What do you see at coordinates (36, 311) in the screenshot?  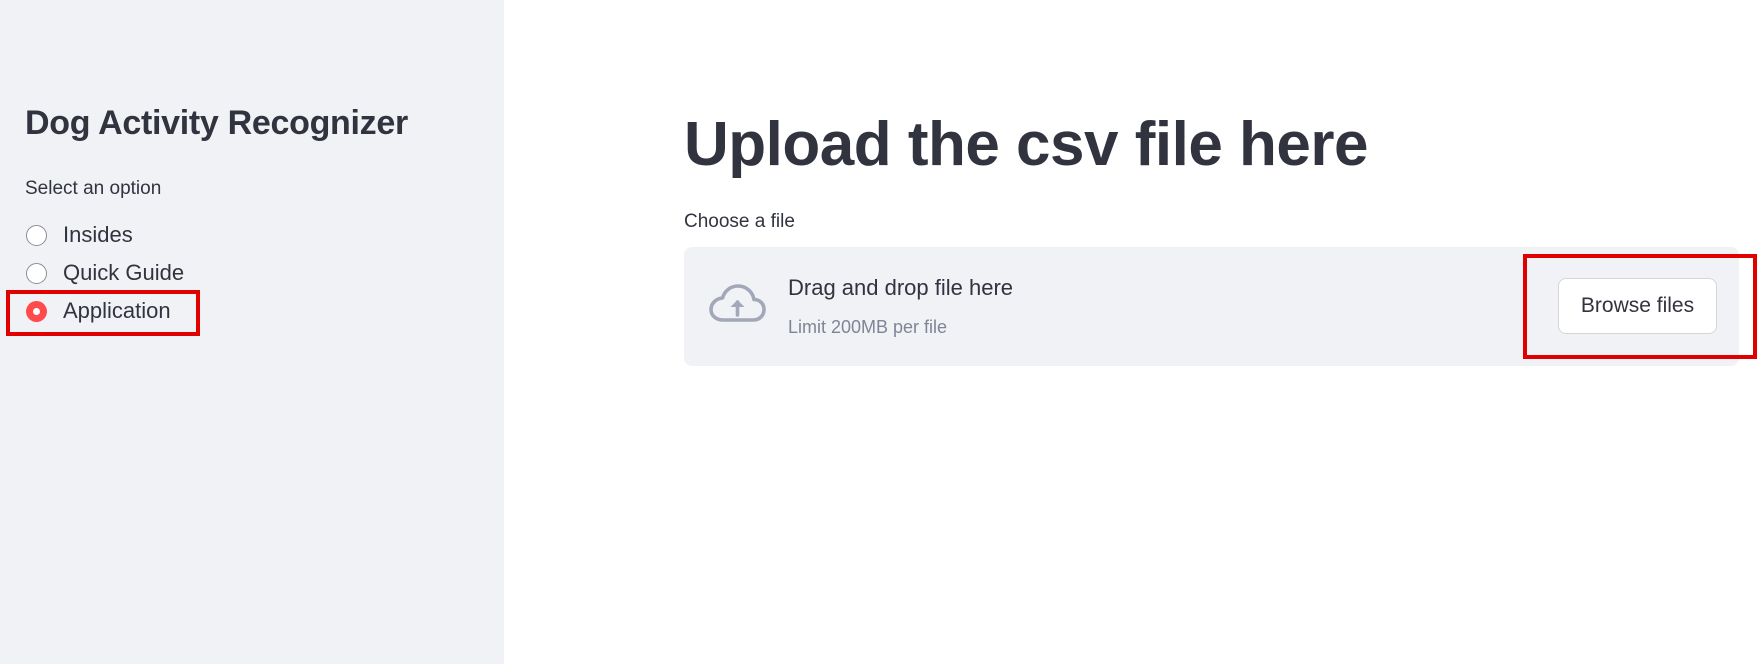 I see `radio-button-selected-icon` at bounding box center [36, 311].